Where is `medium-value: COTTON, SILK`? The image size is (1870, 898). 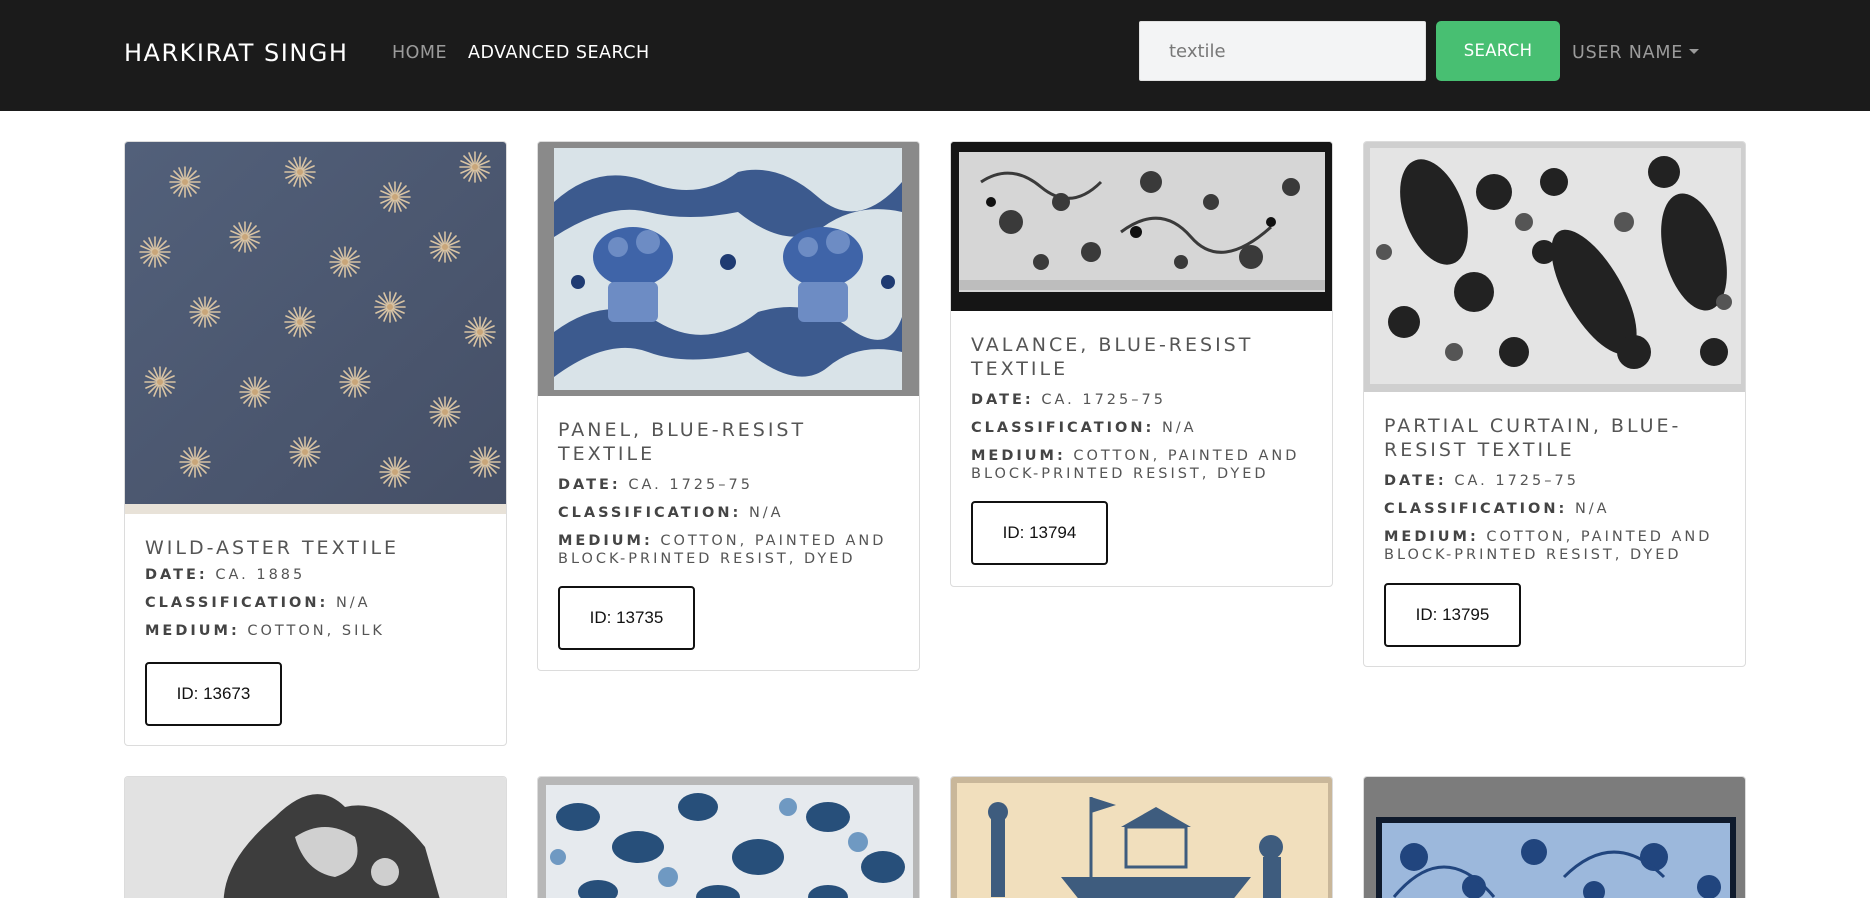
medium-value: COTTON, SILK is located at coordinates (316, 631).